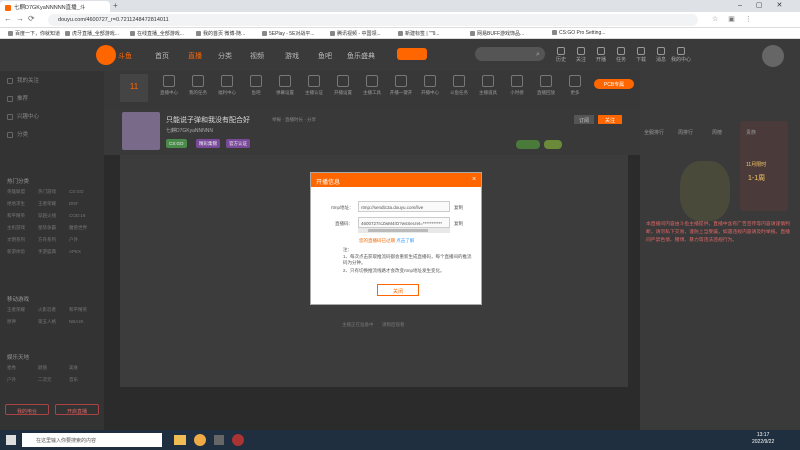 This screenshot has height=450, width=800. What do you see at coordinates (208, 143) in the screenshot?
I see `room-tag-1: 精彩集锦` at bounding box center [208, 143].